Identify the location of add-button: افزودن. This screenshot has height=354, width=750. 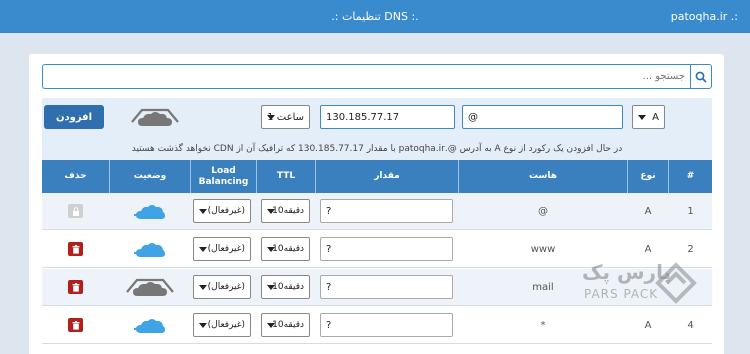
(74, 117).